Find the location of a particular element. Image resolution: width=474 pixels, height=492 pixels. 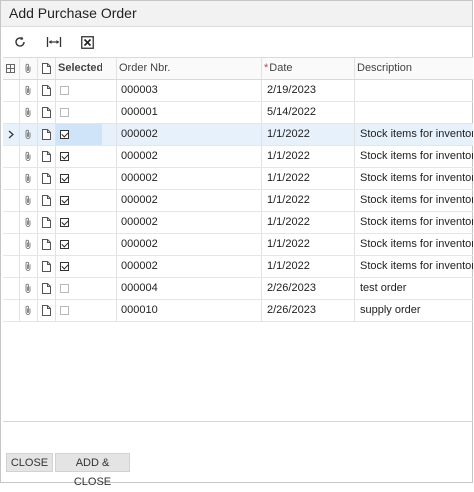

column-header-description: Description is located at coordinates (413, 68).